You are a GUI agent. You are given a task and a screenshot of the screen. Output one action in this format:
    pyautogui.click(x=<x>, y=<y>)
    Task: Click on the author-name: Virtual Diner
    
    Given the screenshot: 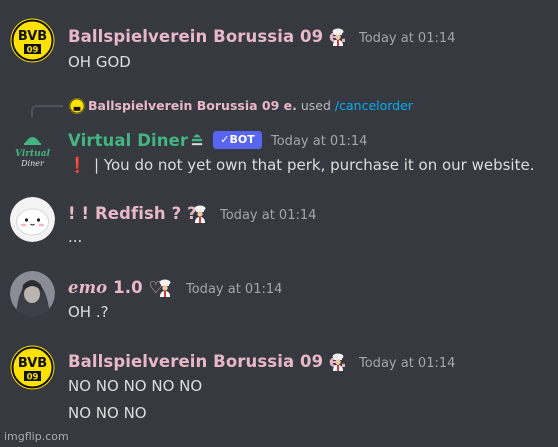 What is the action you would take?
    pyautogui.click(x=128, y=140)
    